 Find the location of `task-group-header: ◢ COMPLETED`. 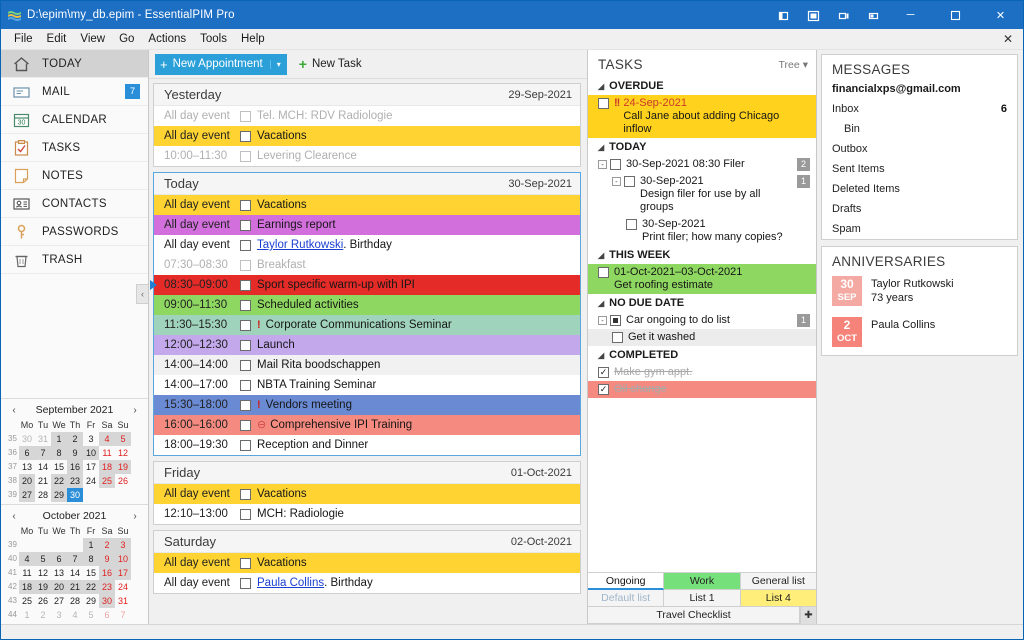

task-group-header: ◢ COMPLETED is located at coordinates (702, 355).